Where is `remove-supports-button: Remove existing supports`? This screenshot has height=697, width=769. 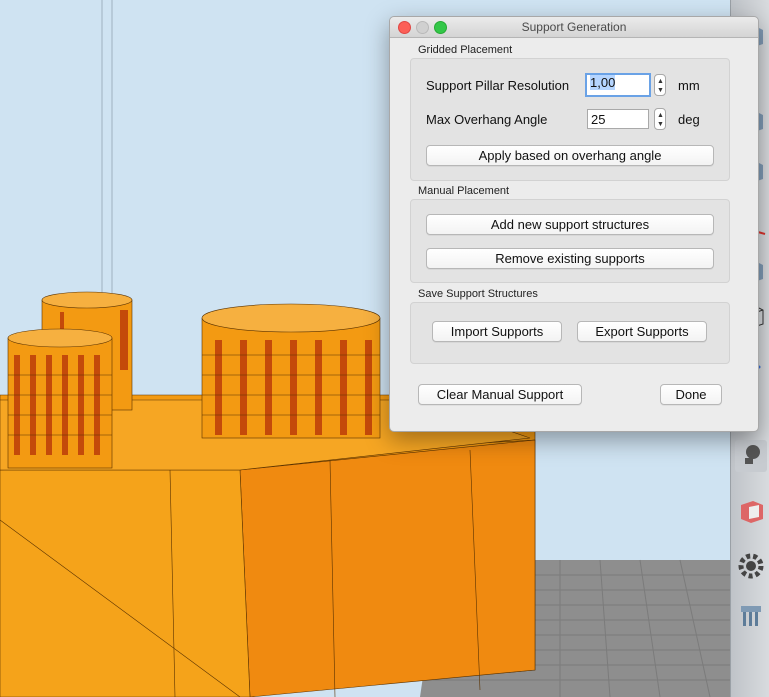
remove-supports-button: Remove existing supports is located at coordinates (570, 258).